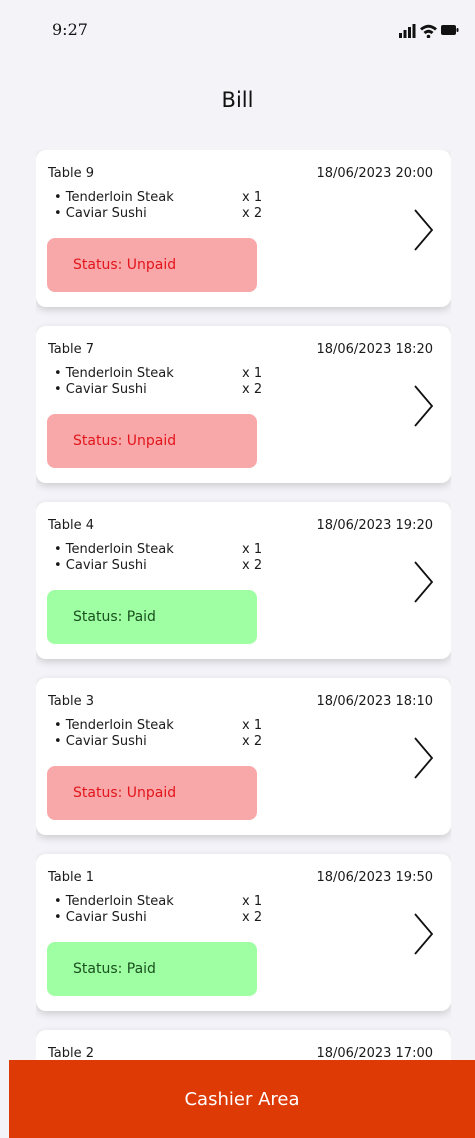  I want to click on table-name: Table 2, so click(71, 1053).